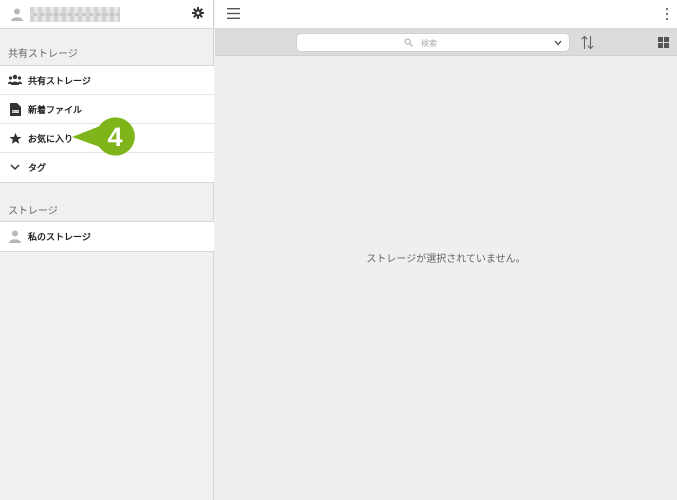  I want to click on section-title-storage: ストレージ, so click(33, 211).